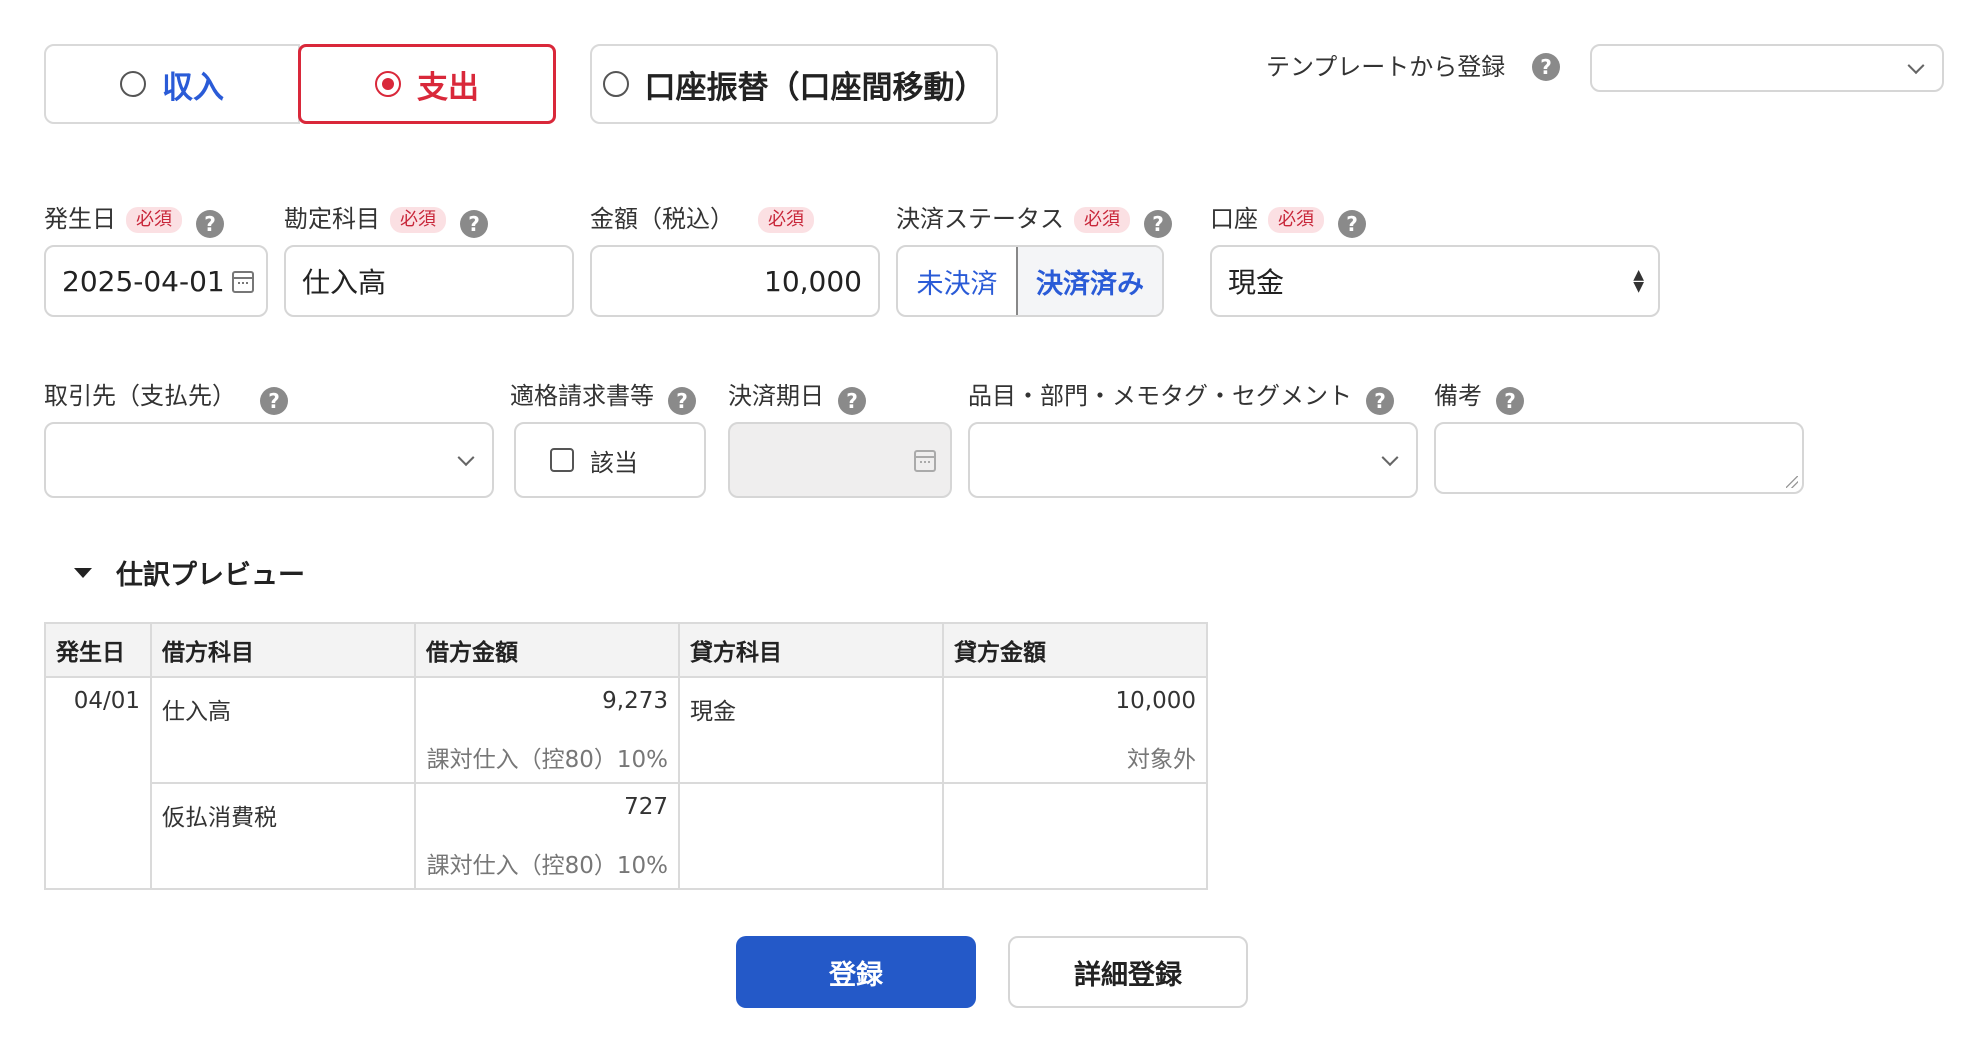 Image resolution: width=1970 pixels, height=1044 pixels. Describe the element at coordinates (811, 703) in the screenshot. I see `credit-account: 現金` at that location.